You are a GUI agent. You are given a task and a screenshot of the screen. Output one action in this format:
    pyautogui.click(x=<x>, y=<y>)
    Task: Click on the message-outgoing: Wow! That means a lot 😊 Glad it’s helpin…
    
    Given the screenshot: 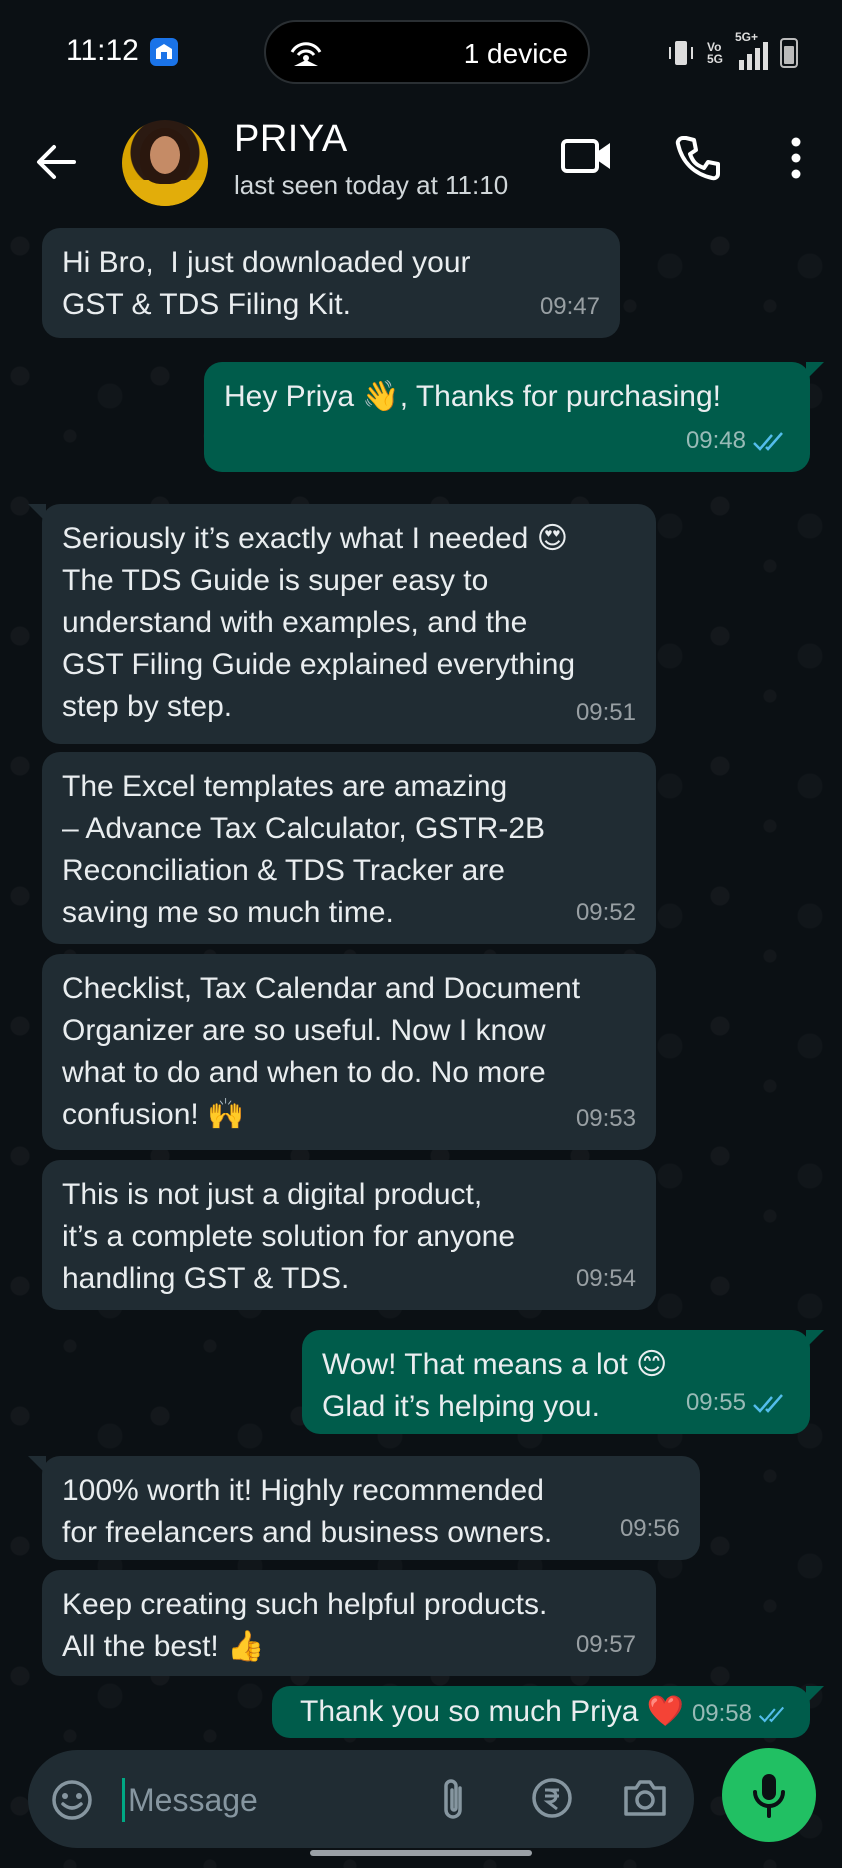 What is the action you would take?
    pyautogui.click(x=563, y=1382)
    